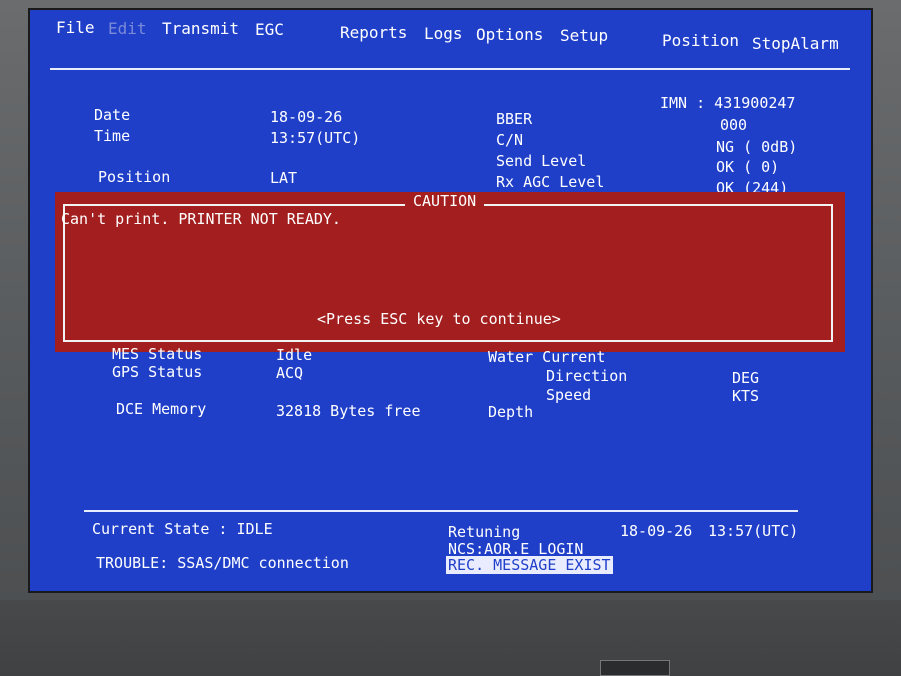  What do you see at coordinates (547, 357) in the screenshot?
I see `water-current-label: Water Current` at bounding box center [547, 357].